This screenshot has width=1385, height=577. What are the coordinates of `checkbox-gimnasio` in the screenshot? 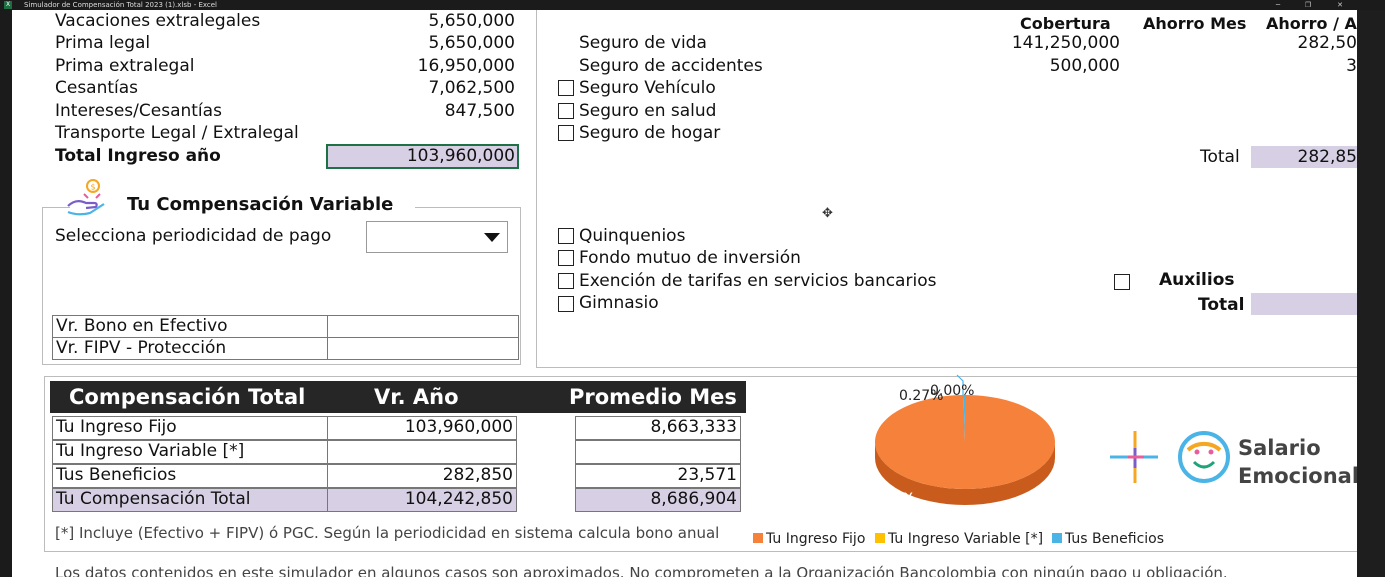 It's located at (566, 304).